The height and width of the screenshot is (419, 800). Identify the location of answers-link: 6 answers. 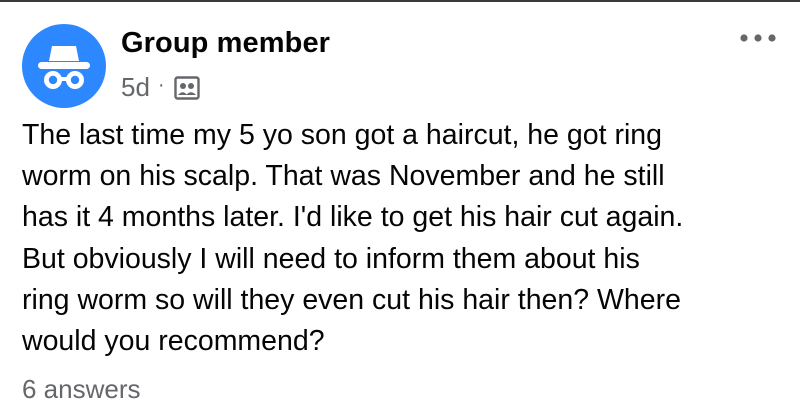
(81, 389).